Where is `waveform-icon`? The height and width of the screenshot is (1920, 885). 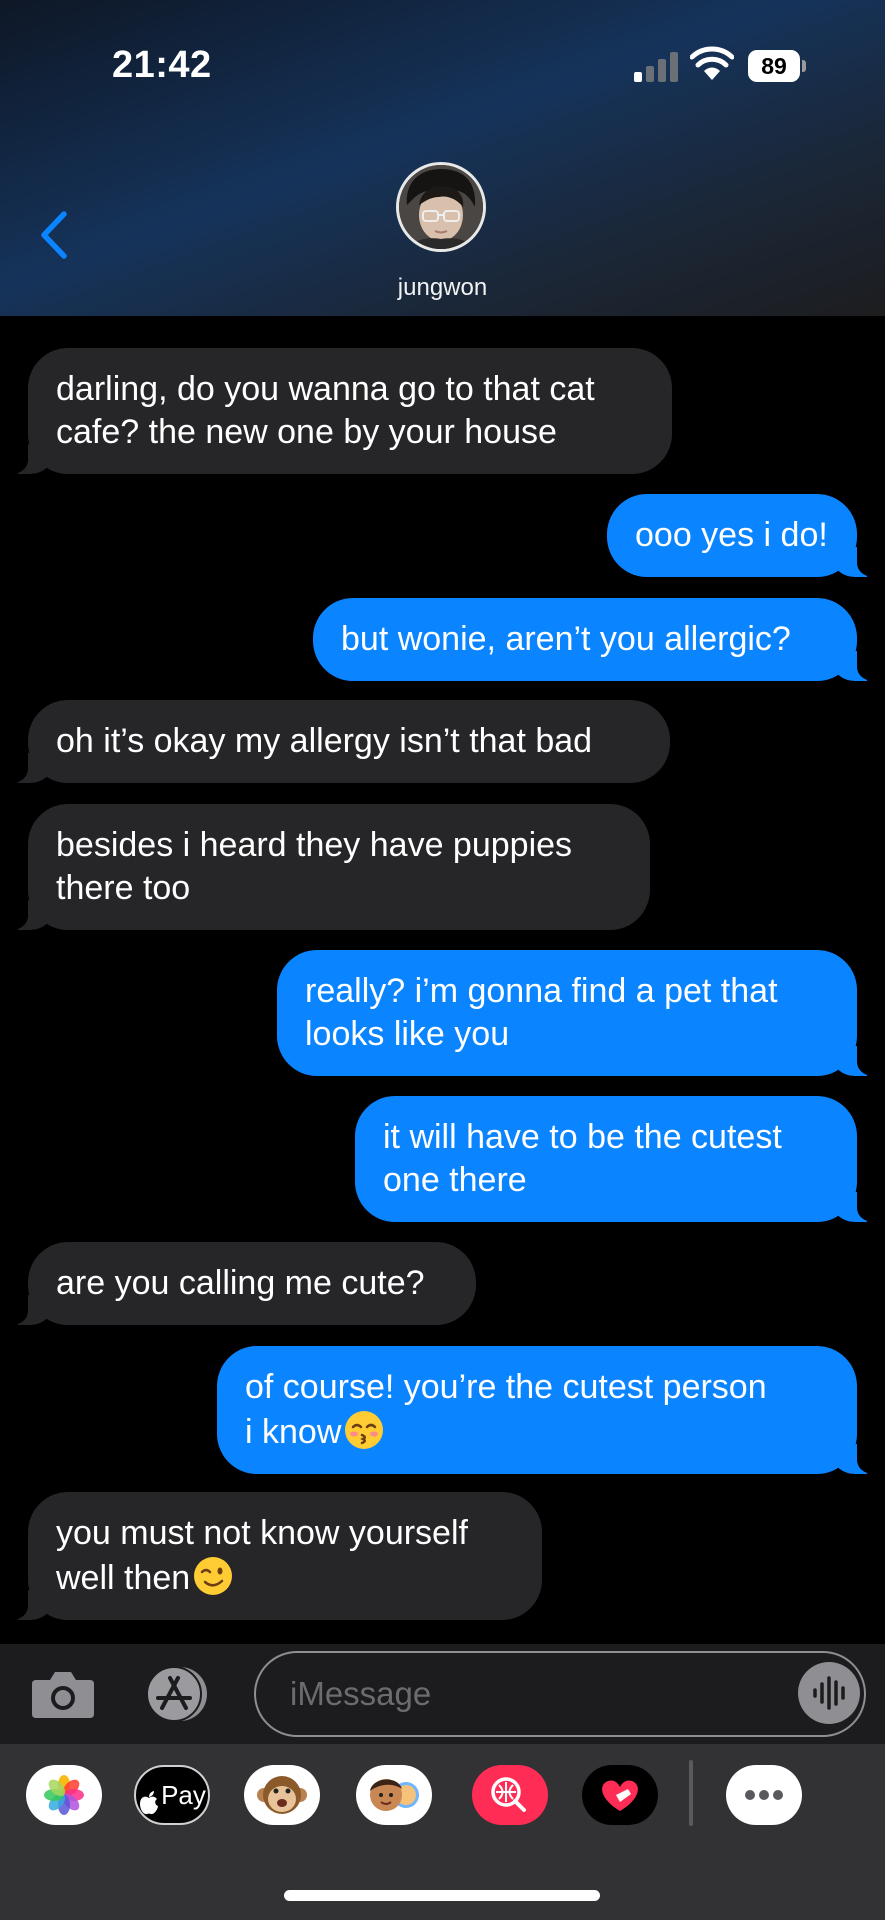
waveform-icon is located at coordinates (829, 1693).